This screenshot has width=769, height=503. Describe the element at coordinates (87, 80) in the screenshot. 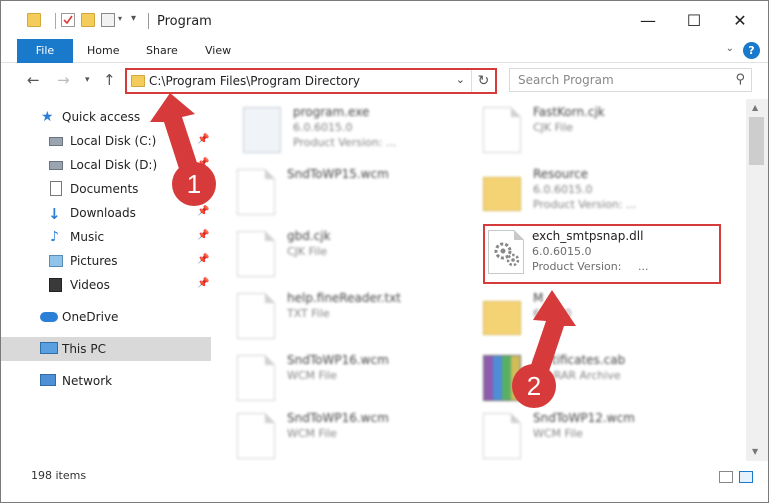

I see `recent-locations-icon: ▾` at that location.